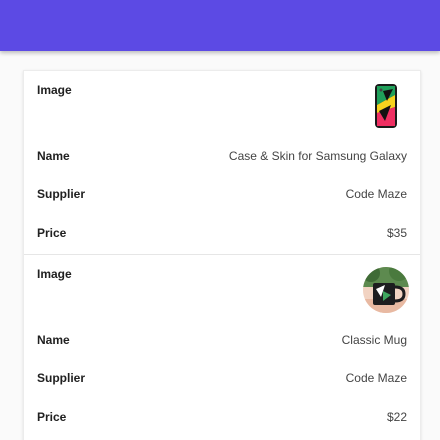 The width and height of the screenshot is (440, 440). What do you see at coordinates (317, 156) in the screenshot?
I see `product-name: Case & Skin for Samsung Galaxy` at bounding box center [317, 156].